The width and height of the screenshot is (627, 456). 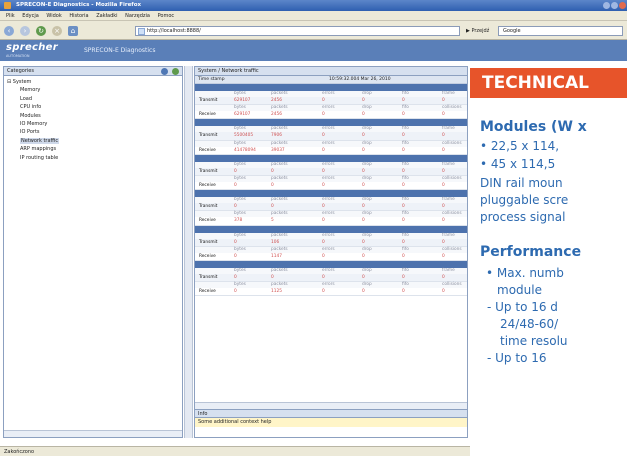 What do you see at coordinates (93, 116) in the screenshot?
I see `tree-item: Modules` at bounding box center [93, 116].